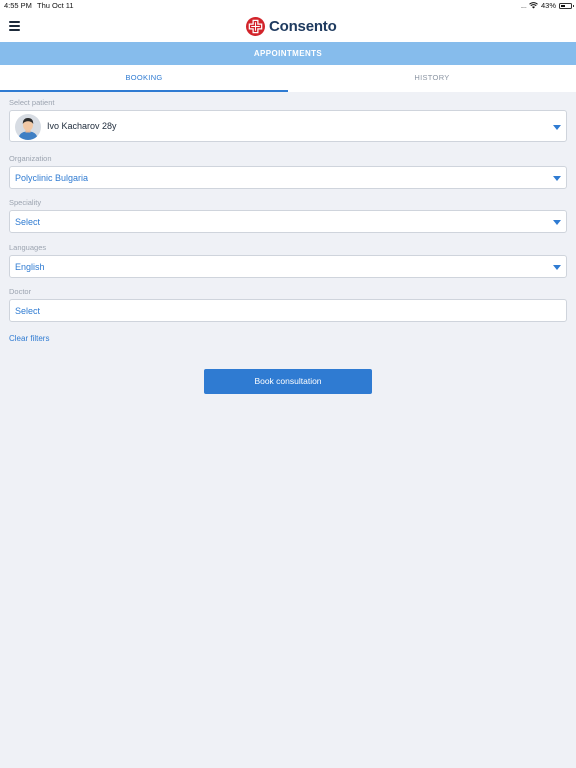  I want to click on section-title: APPOINTMENTS, so click(288, 53).